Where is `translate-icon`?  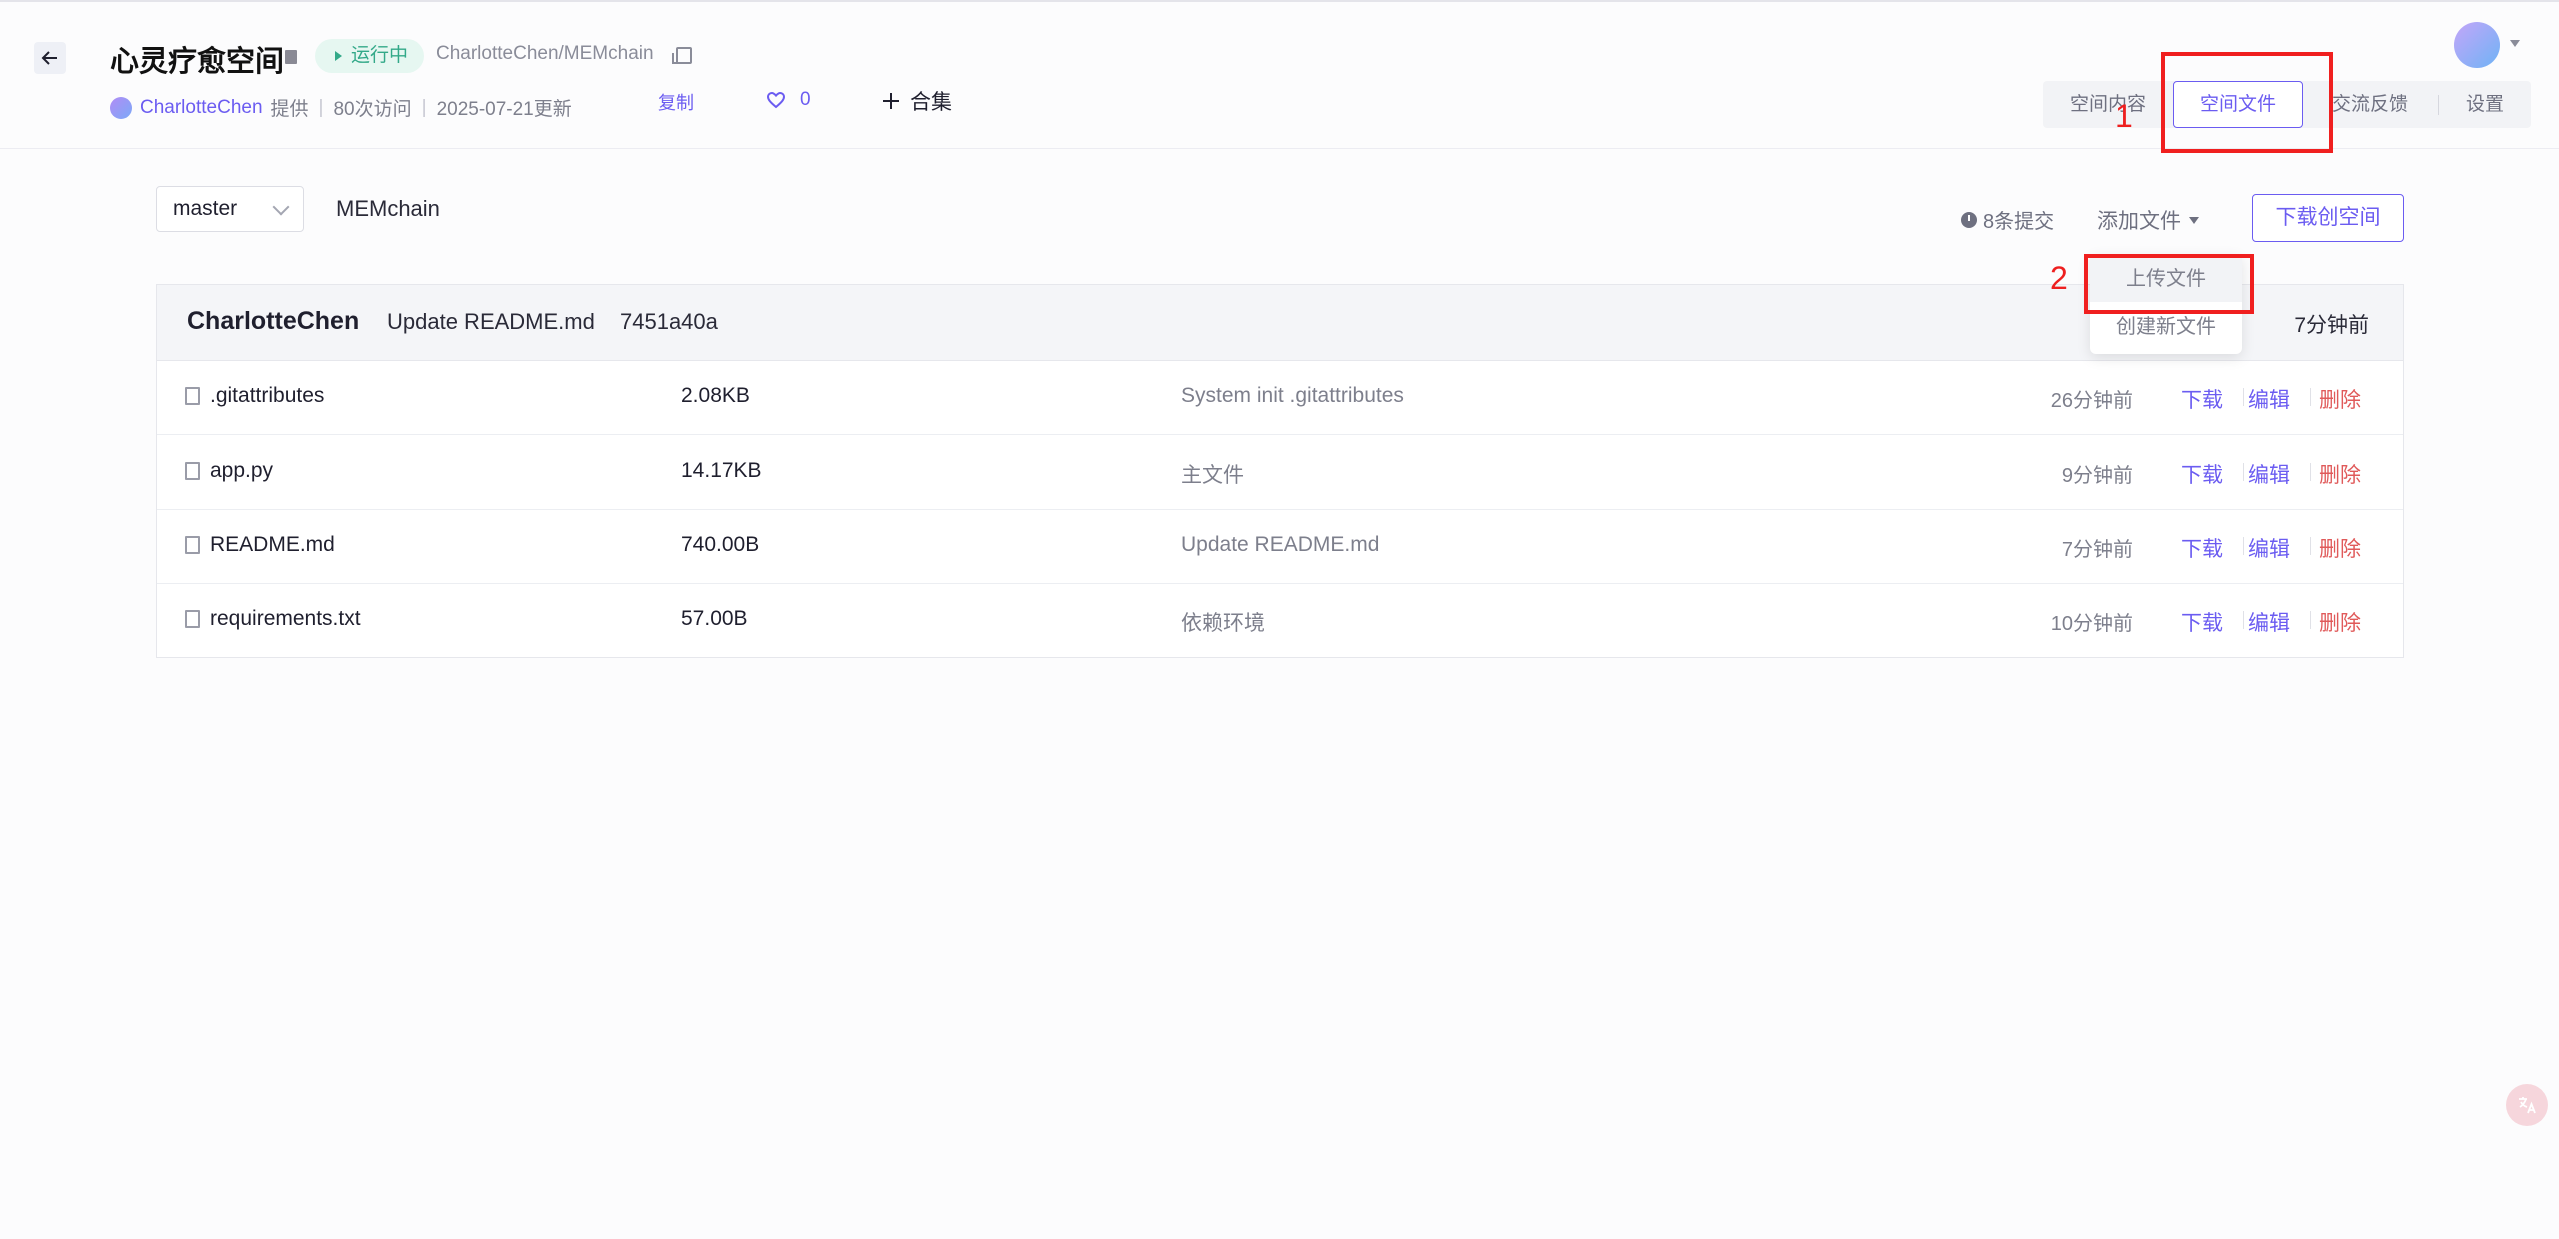 translate-icon is located at coordinates (2527, 1105).